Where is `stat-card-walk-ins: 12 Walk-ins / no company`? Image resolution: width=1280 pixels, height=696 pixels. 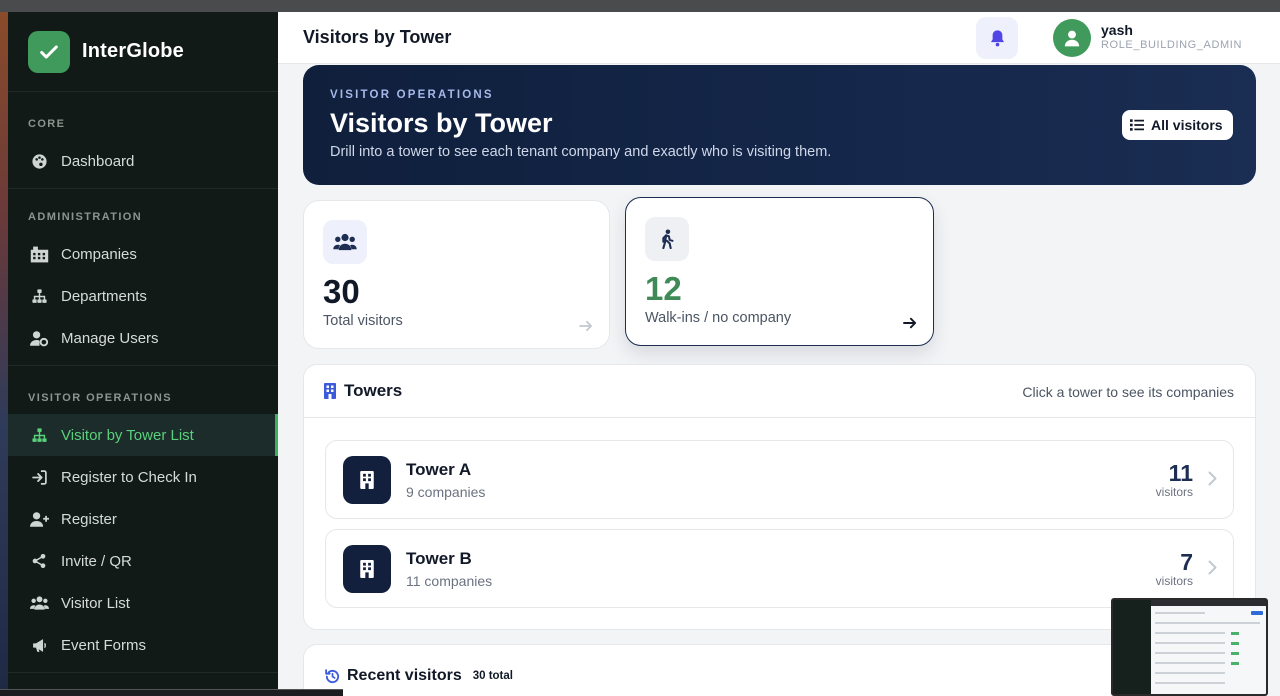
stat-card-walk-ins: 12 Walk-ins / no company is located at coordinates (779, 271).